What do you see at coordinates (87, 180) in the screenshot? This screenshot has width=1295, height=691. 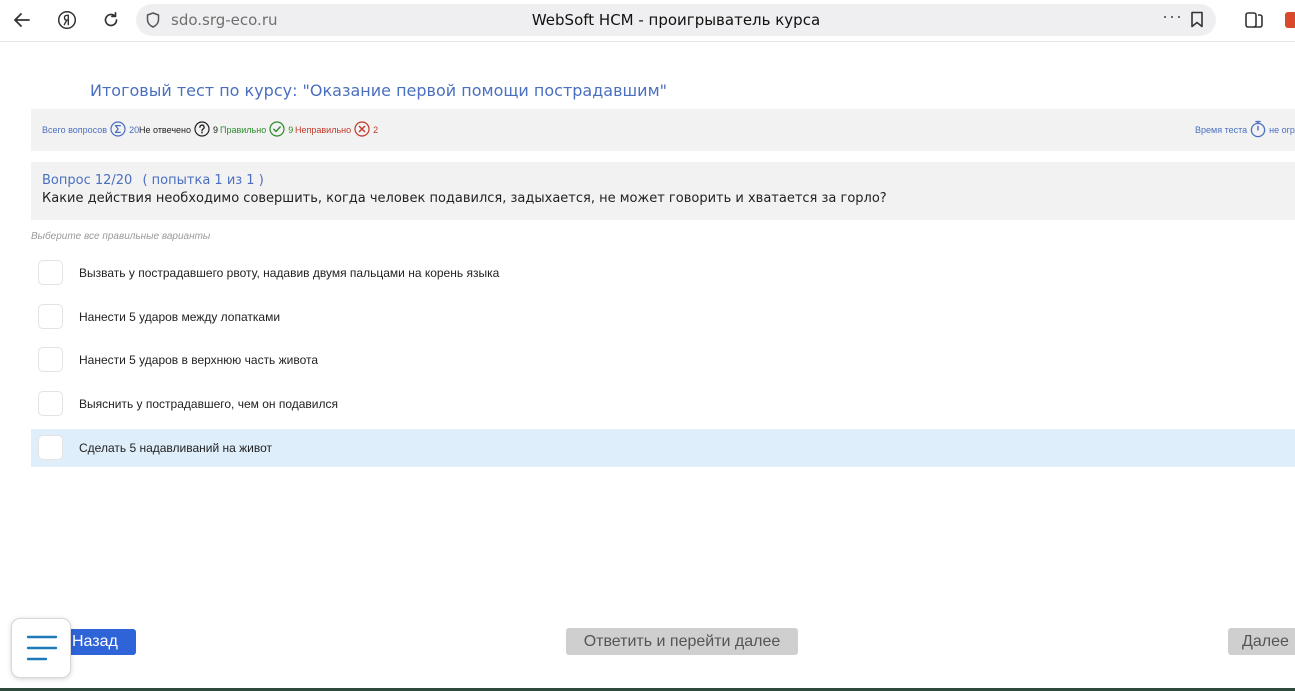 I see `question-index: Вопрос 12/20` at bounding box center [87, 180].